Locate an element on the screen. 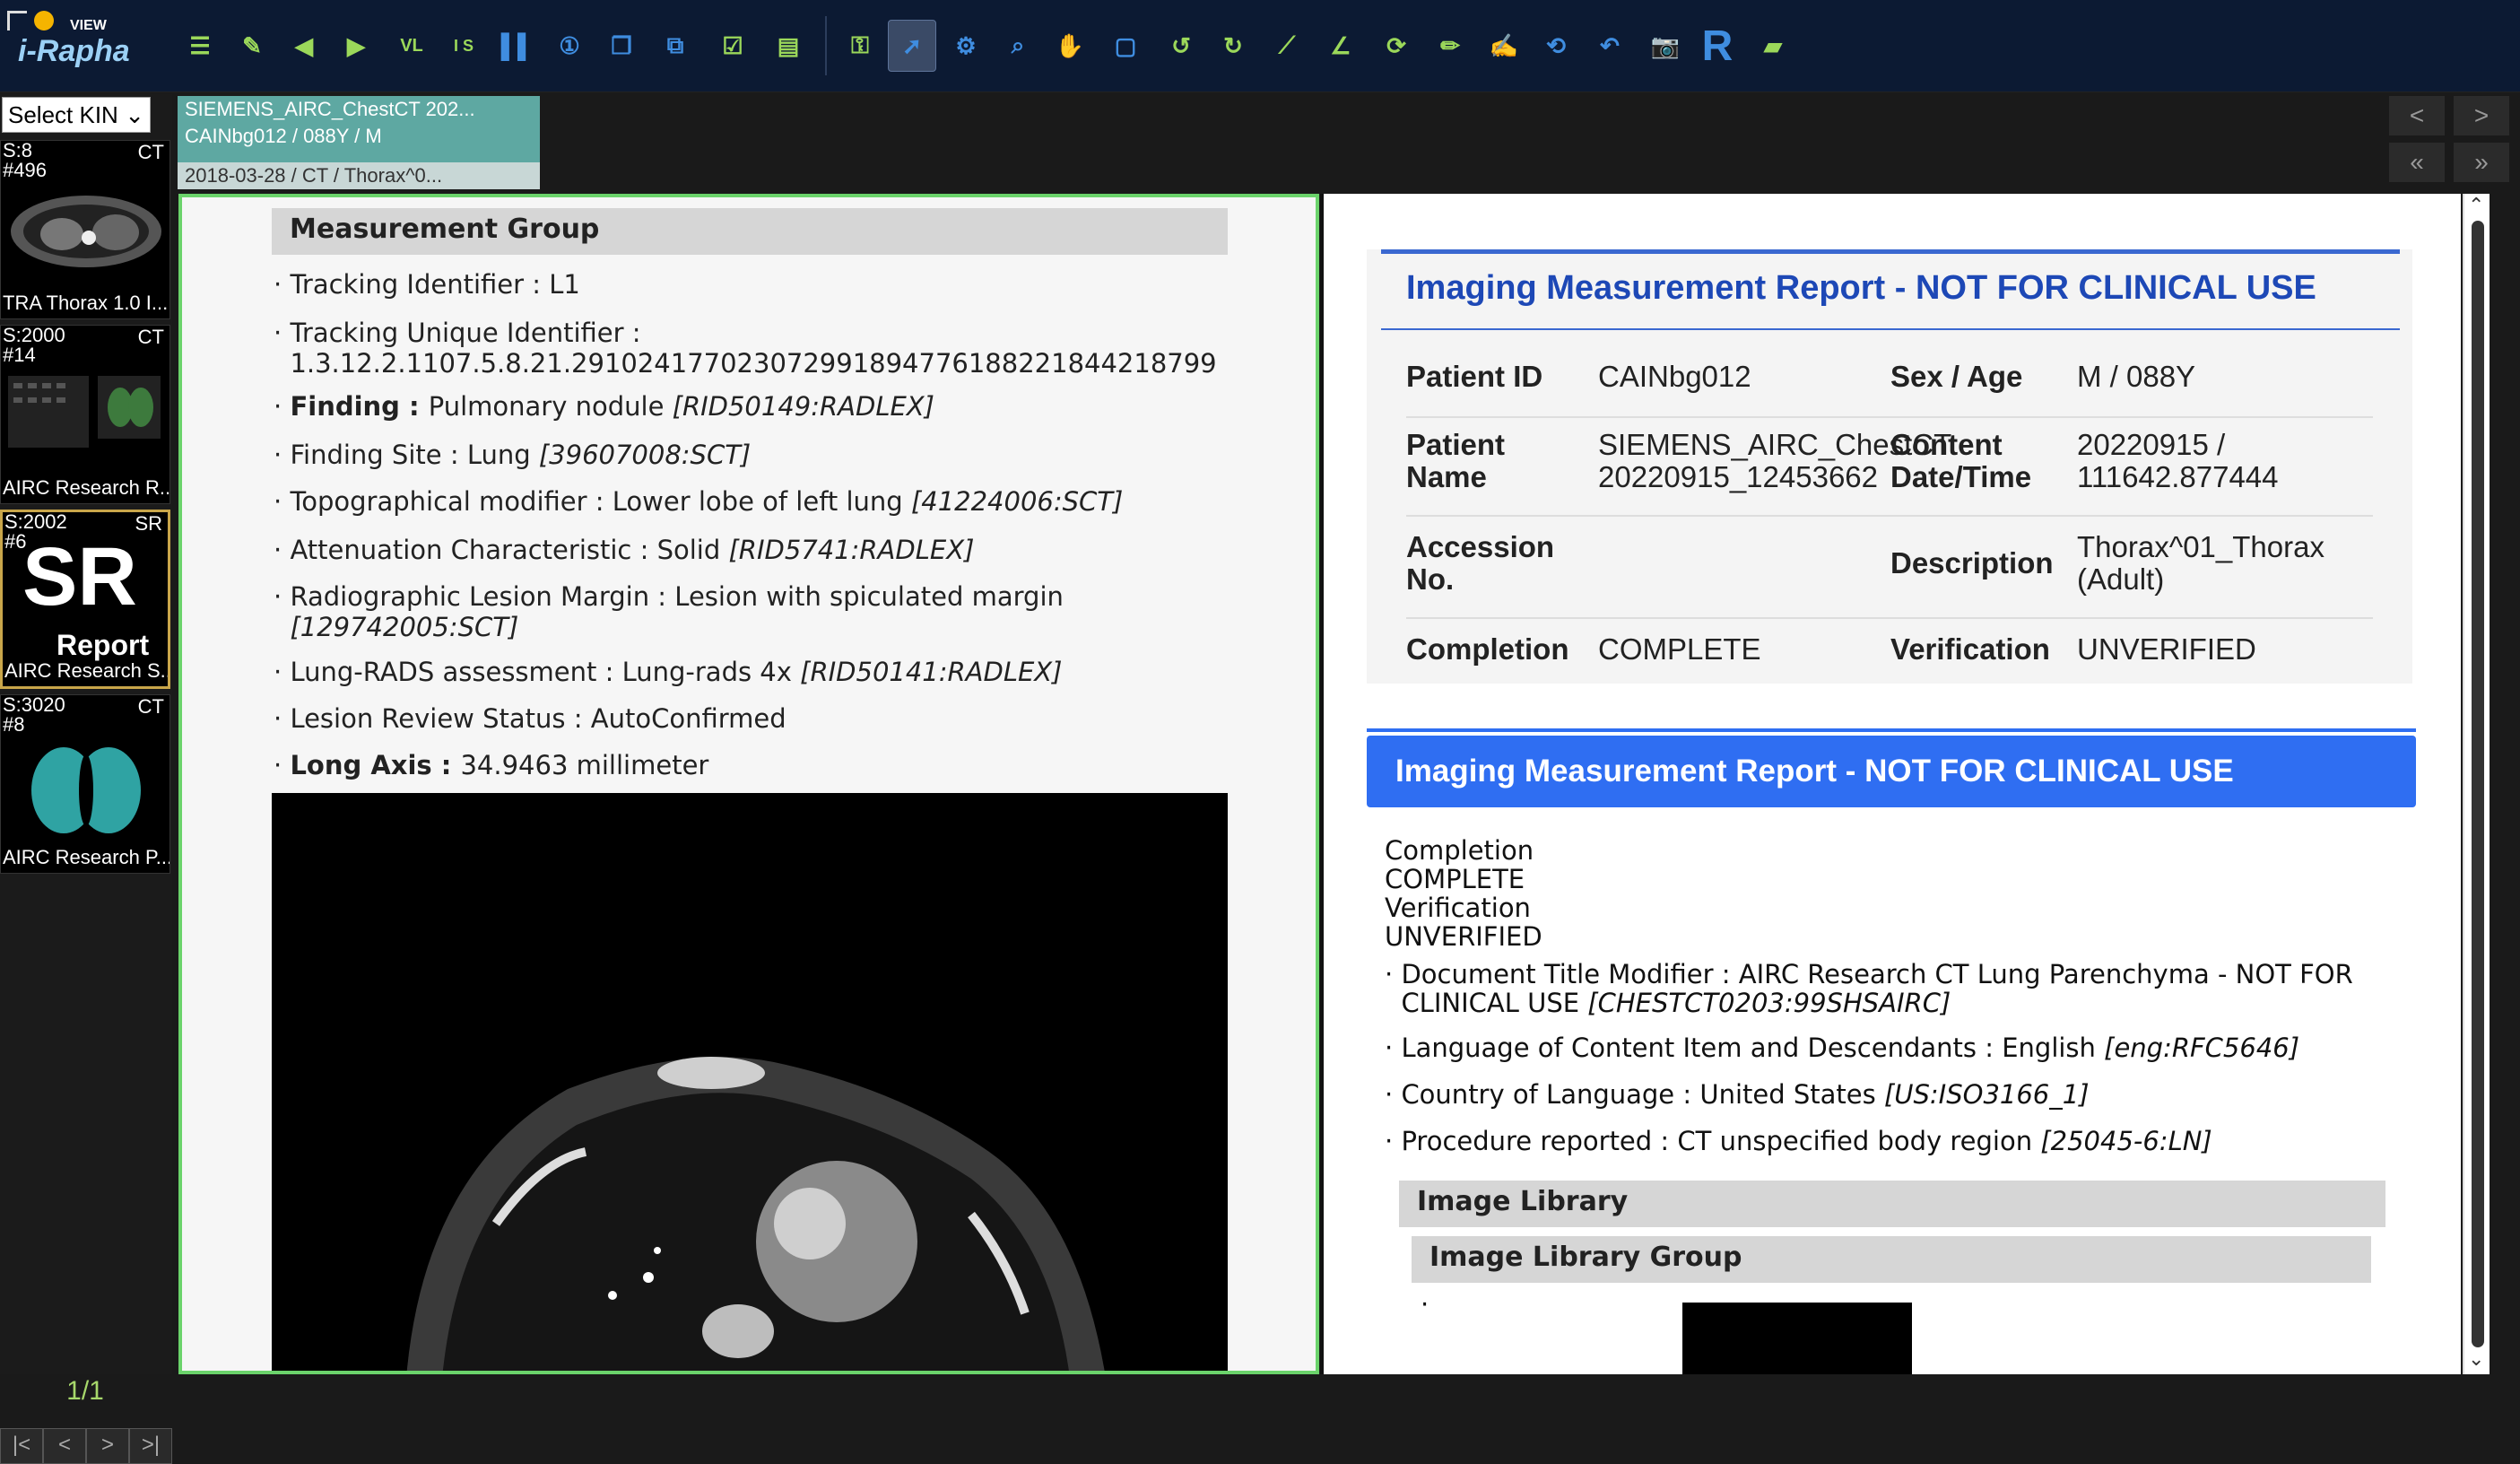 The image size is (2520, 1464). scroll-up-icon: ⌃ is located at coordinates (2476, 205).